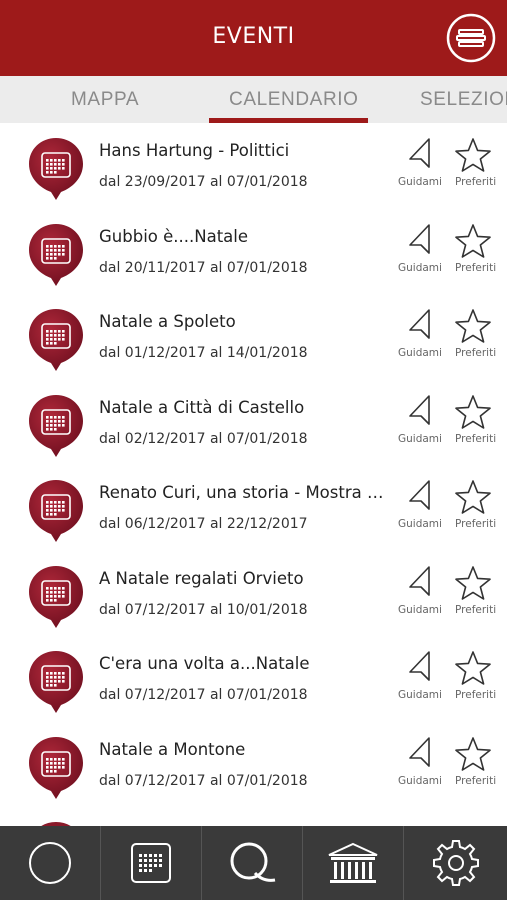 The width and height of the screenshot is (507, 900). I want to click on event-title: C'era una volta a...Natale, so click(204, 663).